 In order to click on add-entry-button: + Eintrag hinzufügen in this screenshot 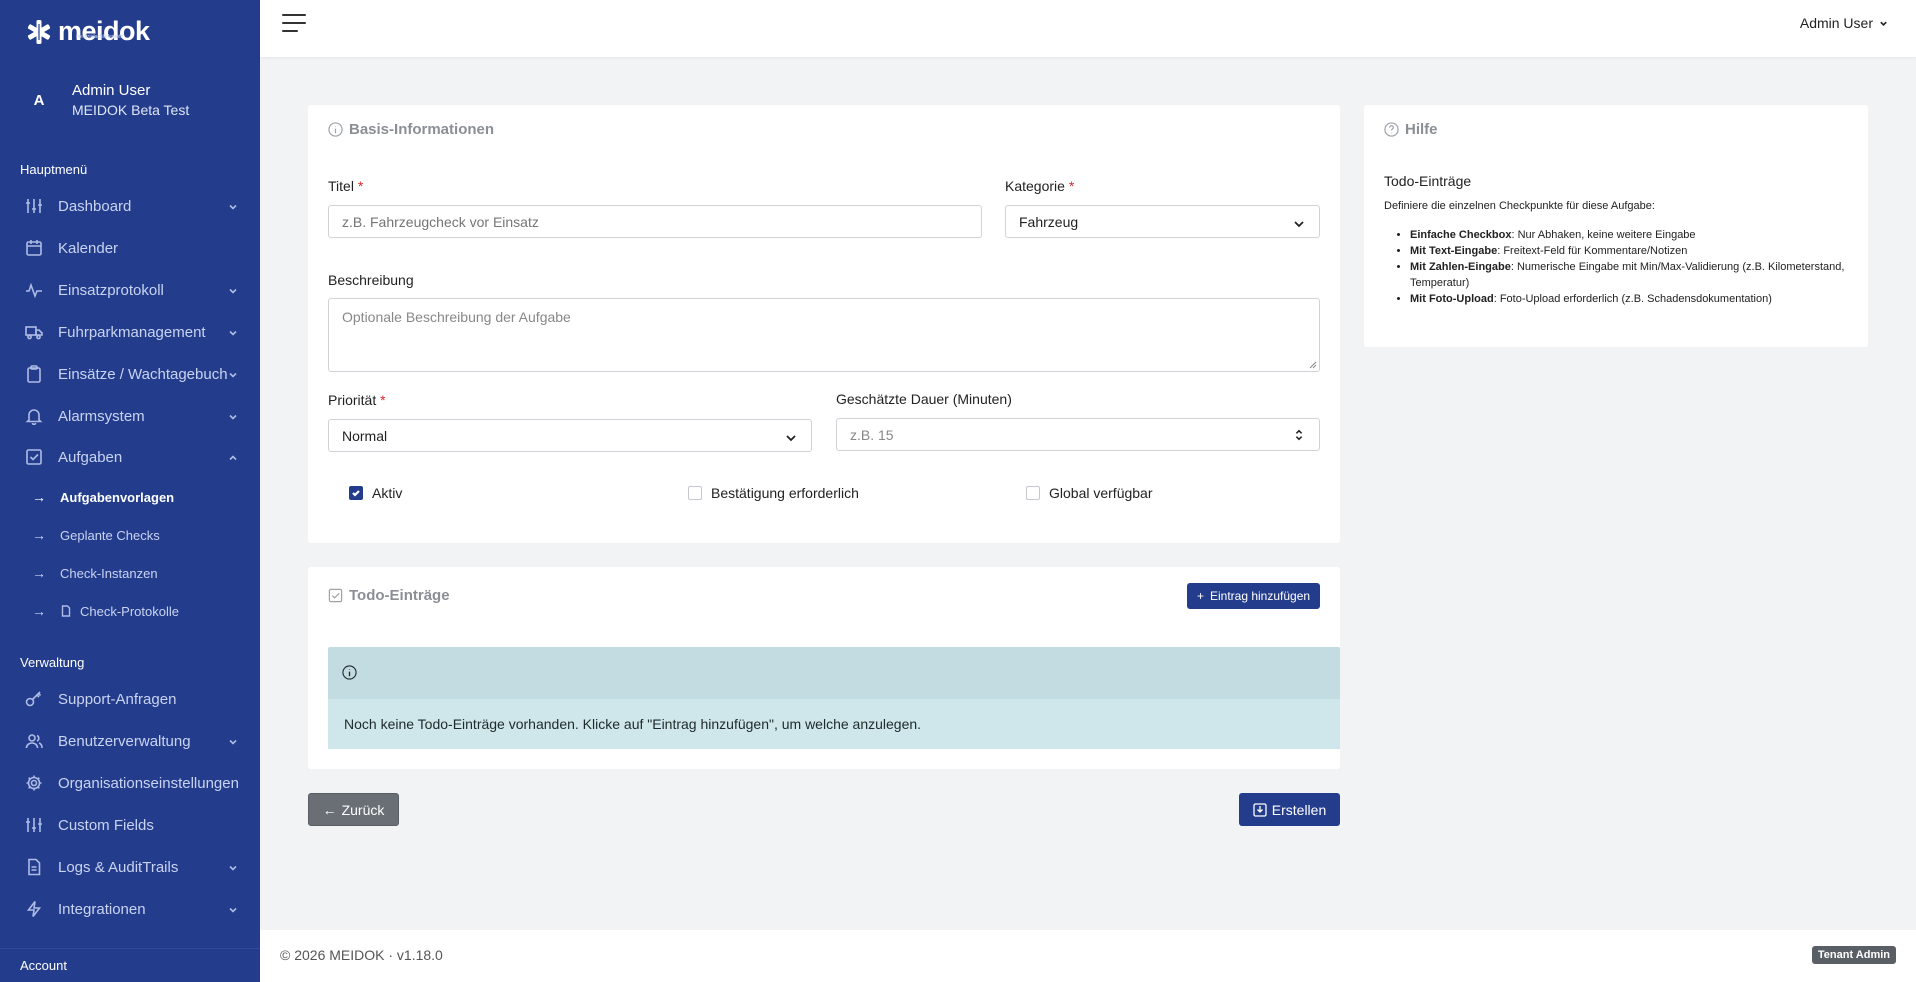, I will do `click(1253, 596)`.